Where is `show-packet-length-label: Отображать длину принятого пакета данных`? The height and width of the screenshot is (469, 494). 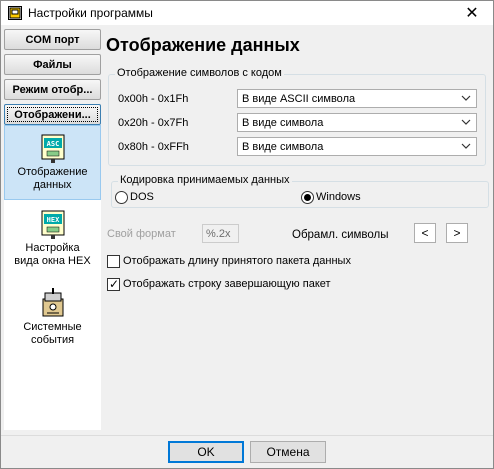 show-packet-length-label: Отображать длину принятого пакета данных is located at coordinates (237, 261).